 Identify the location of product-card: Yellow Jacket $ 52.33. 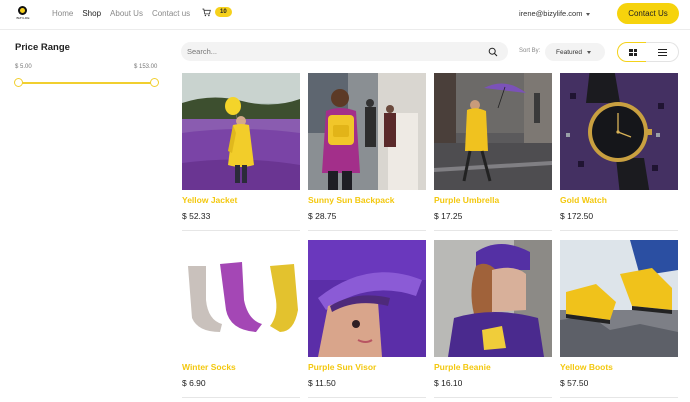
(241, 152).